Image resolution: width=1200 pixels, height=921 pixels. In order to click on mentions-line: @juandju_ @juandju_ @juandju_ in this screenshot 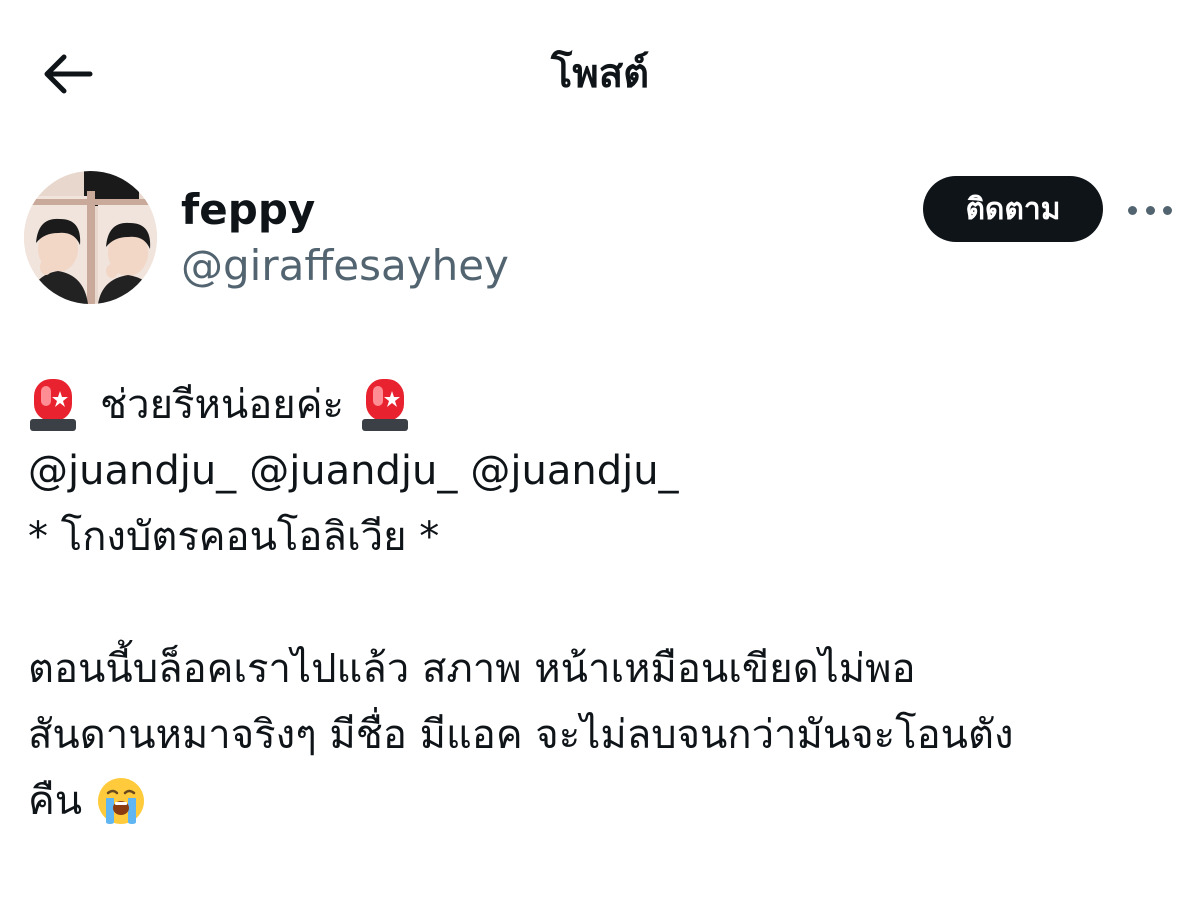, I will do `click(608, 471)`.